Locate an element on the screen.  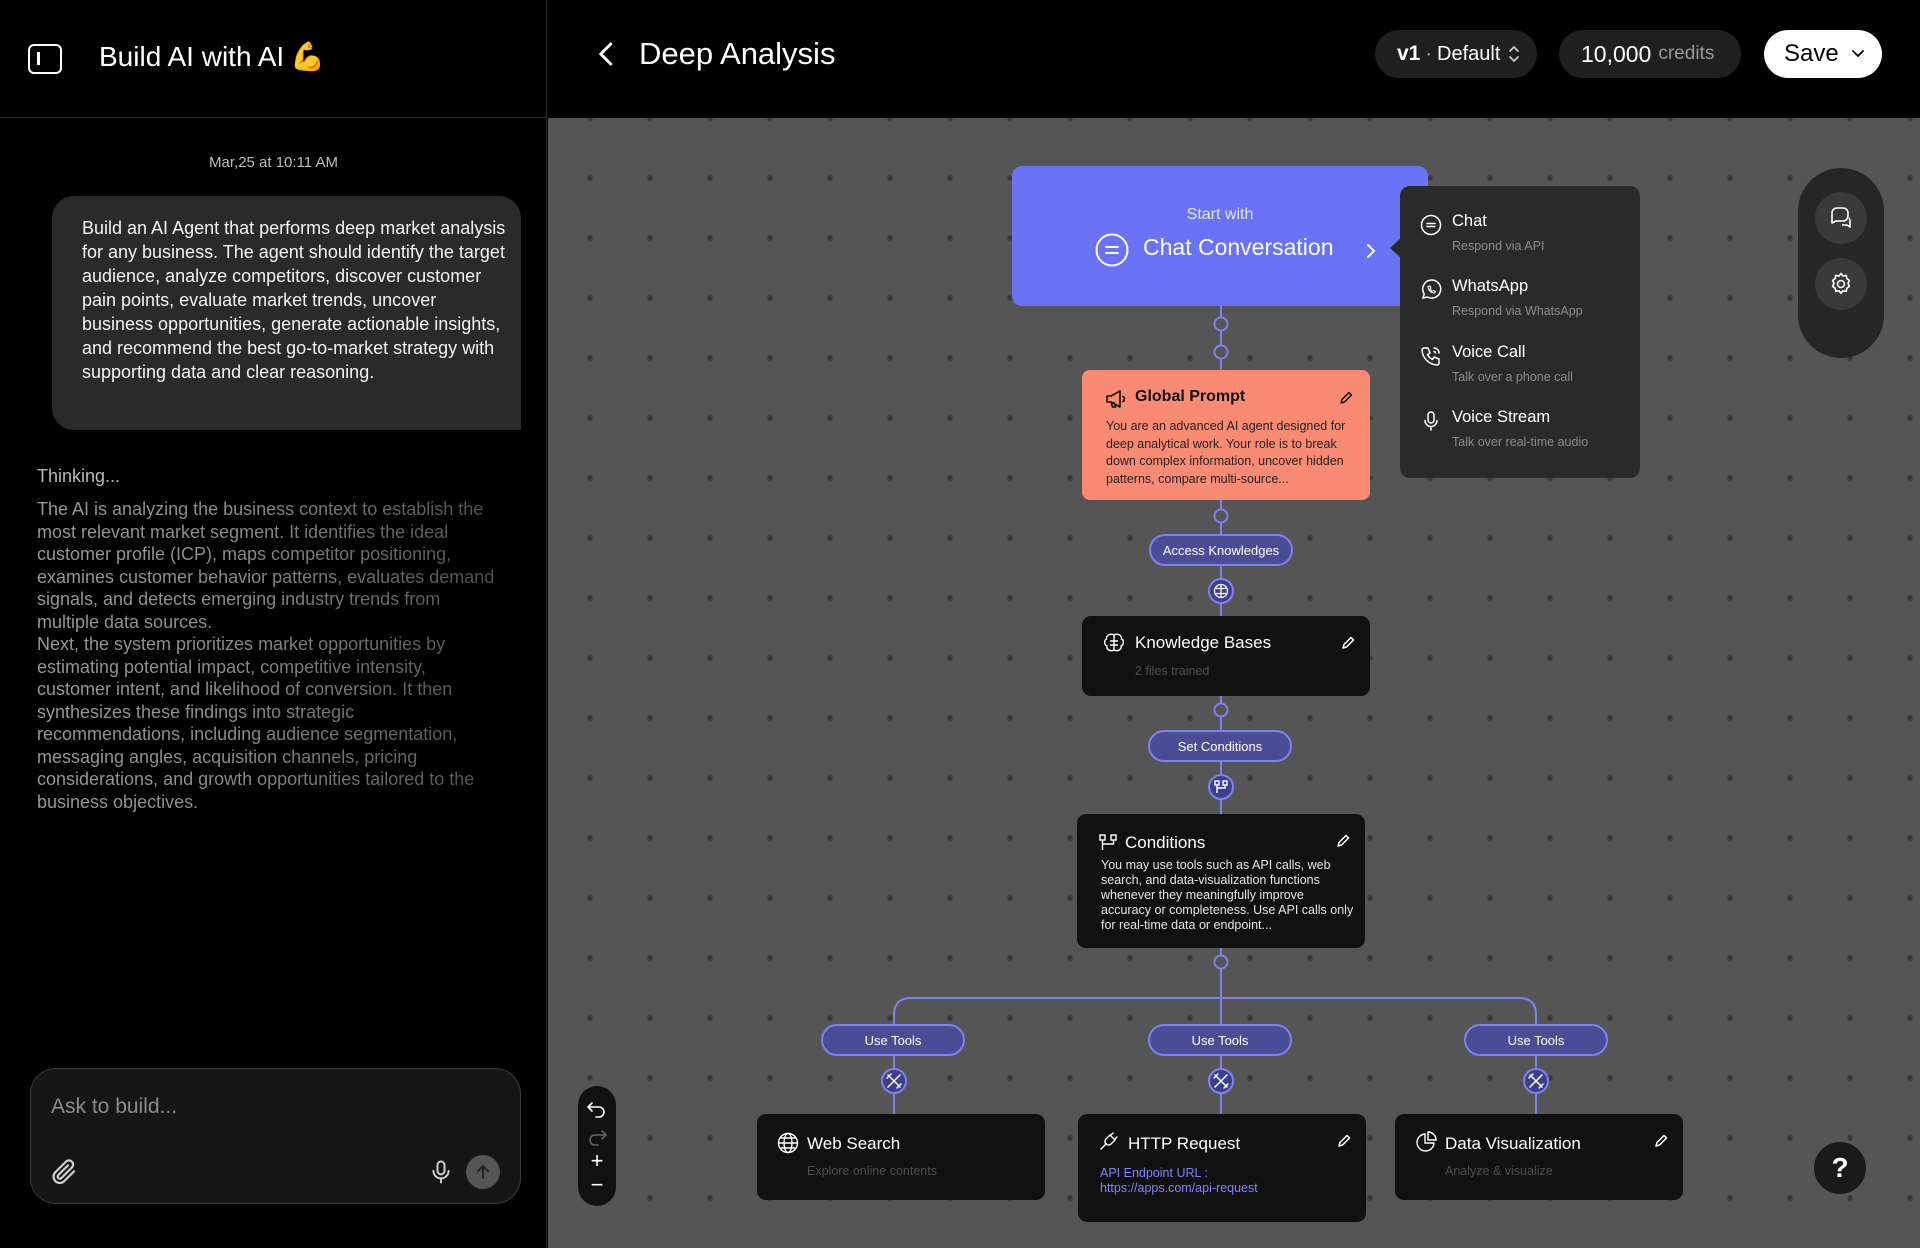
global-prompt-title: Global Prompt is located at coordinates (1190, 396).